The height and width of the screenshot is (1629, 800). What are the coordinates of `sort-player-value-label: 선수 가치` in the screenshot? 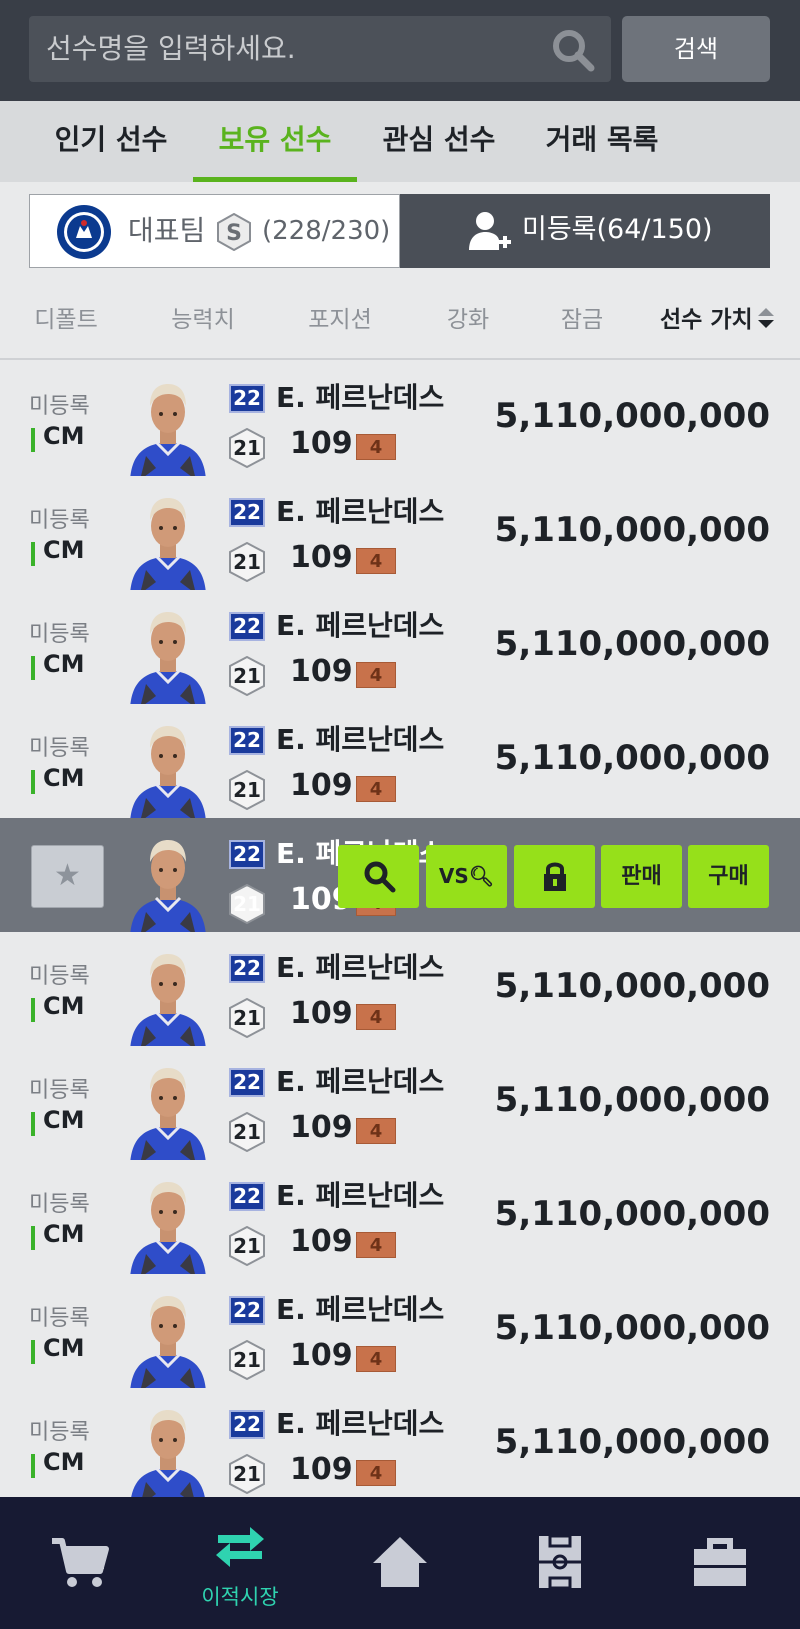 It's located at (706, 320).